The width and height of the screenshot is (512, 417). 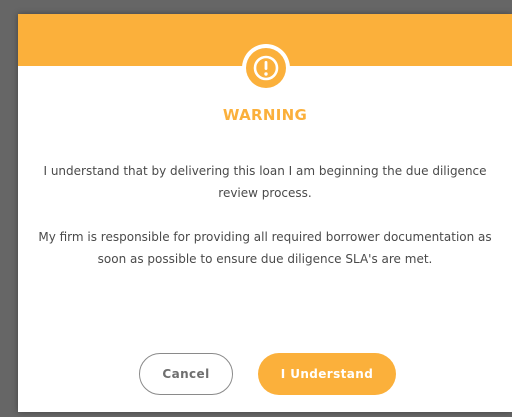 I want to click on cancel-button: Cancel, so click(x=186, y=374).